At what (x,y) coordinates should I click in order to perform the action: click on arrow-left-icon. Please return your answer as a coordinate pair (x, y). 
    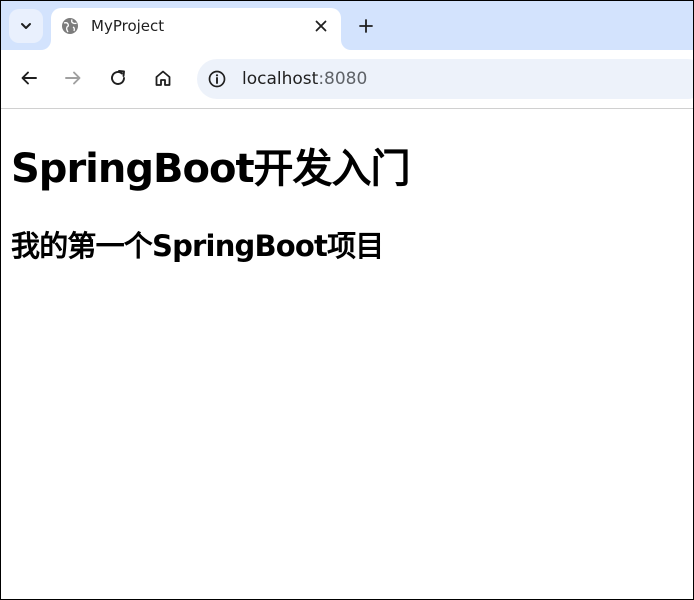
    Looking at the image, I should click on (29, 78).